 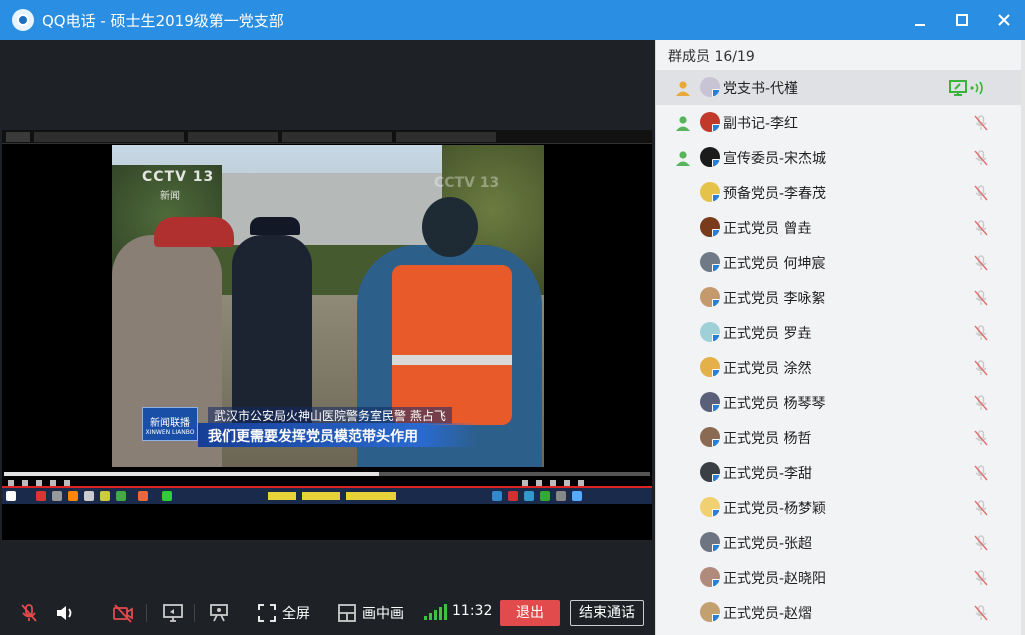 I want to click on member-name: 正式党员 杨哲, so click(x=767, y=439).